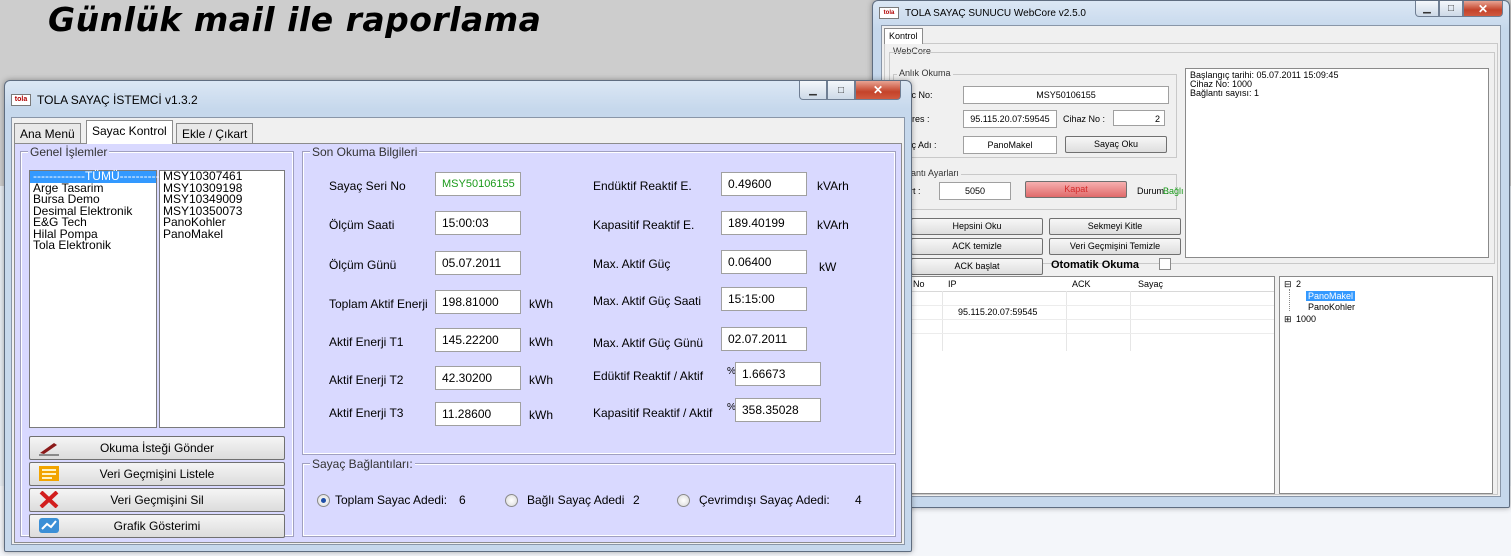  Describe the element at coordinates (778, 374) in the screenshot. I see `eduktif-reaktif-aktif-field: 1.66673` at that location.